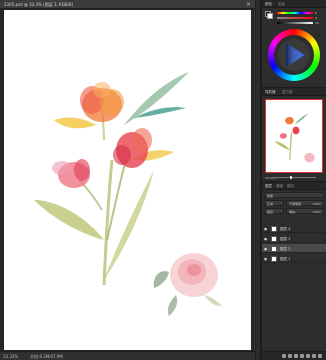  Describe the element at coordinates (270, 92) in the screenshot. I see `tab-navigator: 导航器` at that location.